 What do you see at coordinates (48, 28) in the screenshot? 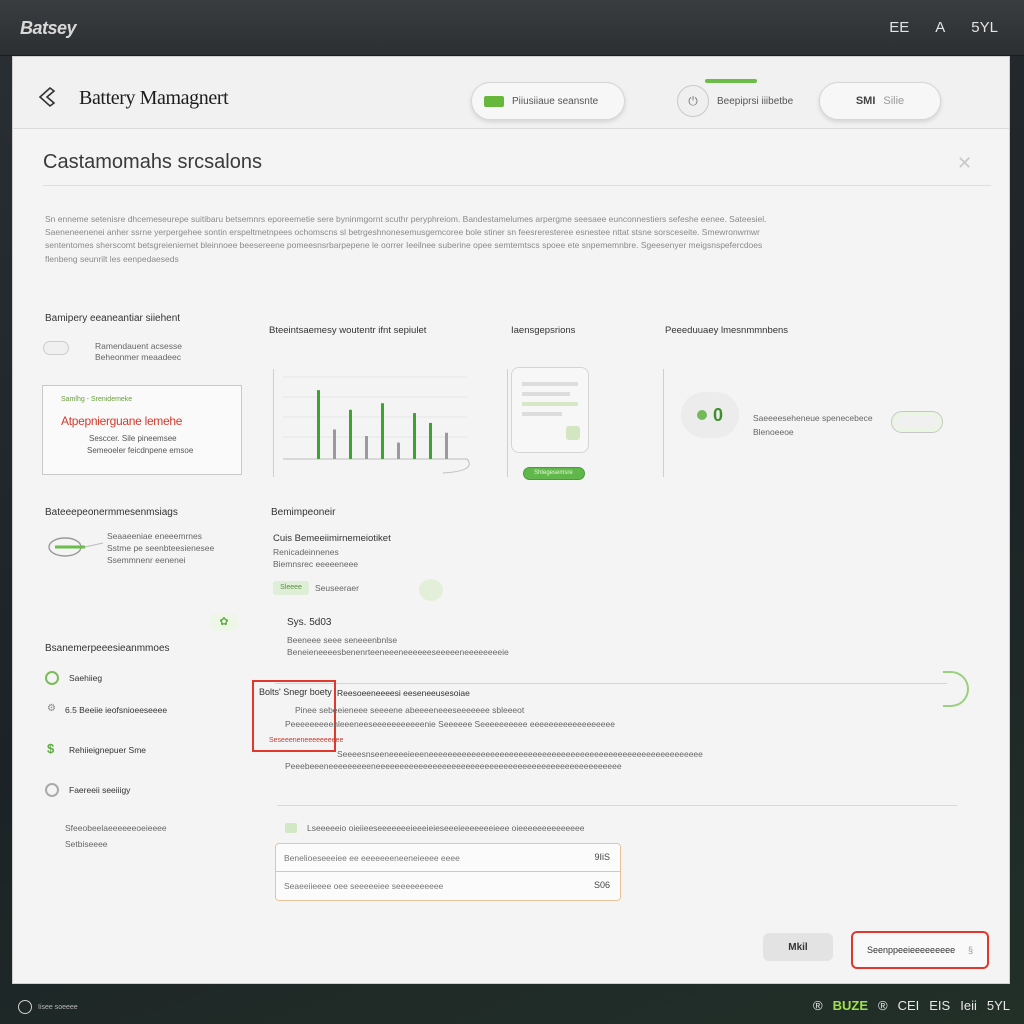
I see `os-brand-logo: Batsey` at bounding box center [48, 28].